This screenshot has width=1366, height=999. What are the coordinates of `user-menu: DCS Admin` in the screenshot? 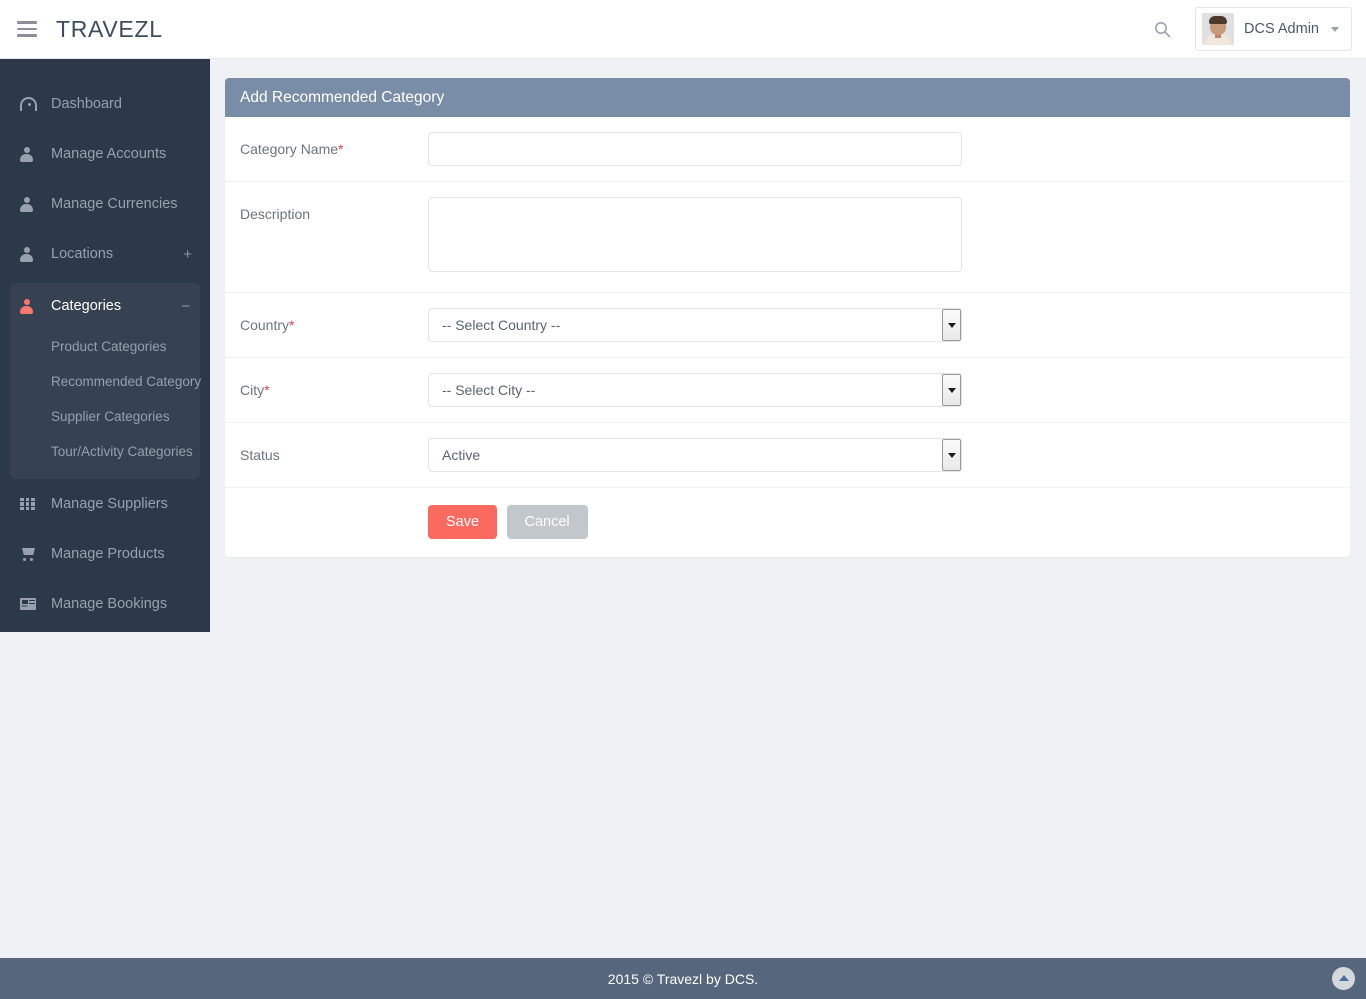 It's located at (1273, 29).